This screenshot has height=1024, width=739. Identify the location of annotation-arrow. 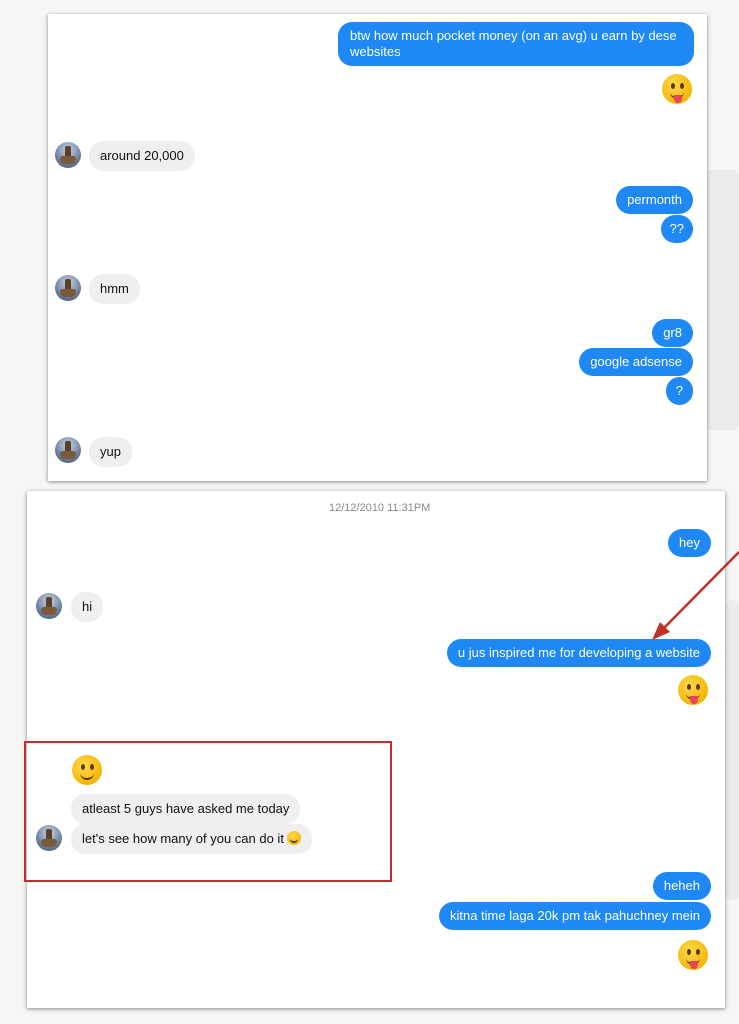
(695, 595).